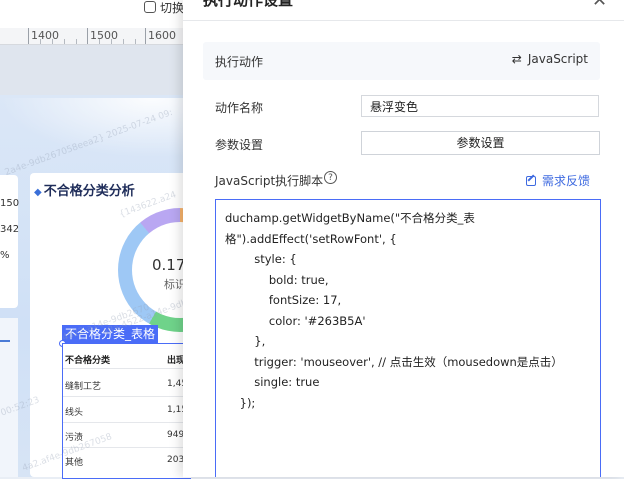  Describe the element at coordinates (95, 70) in the screenshot. I see `canvas-margin` at that location.